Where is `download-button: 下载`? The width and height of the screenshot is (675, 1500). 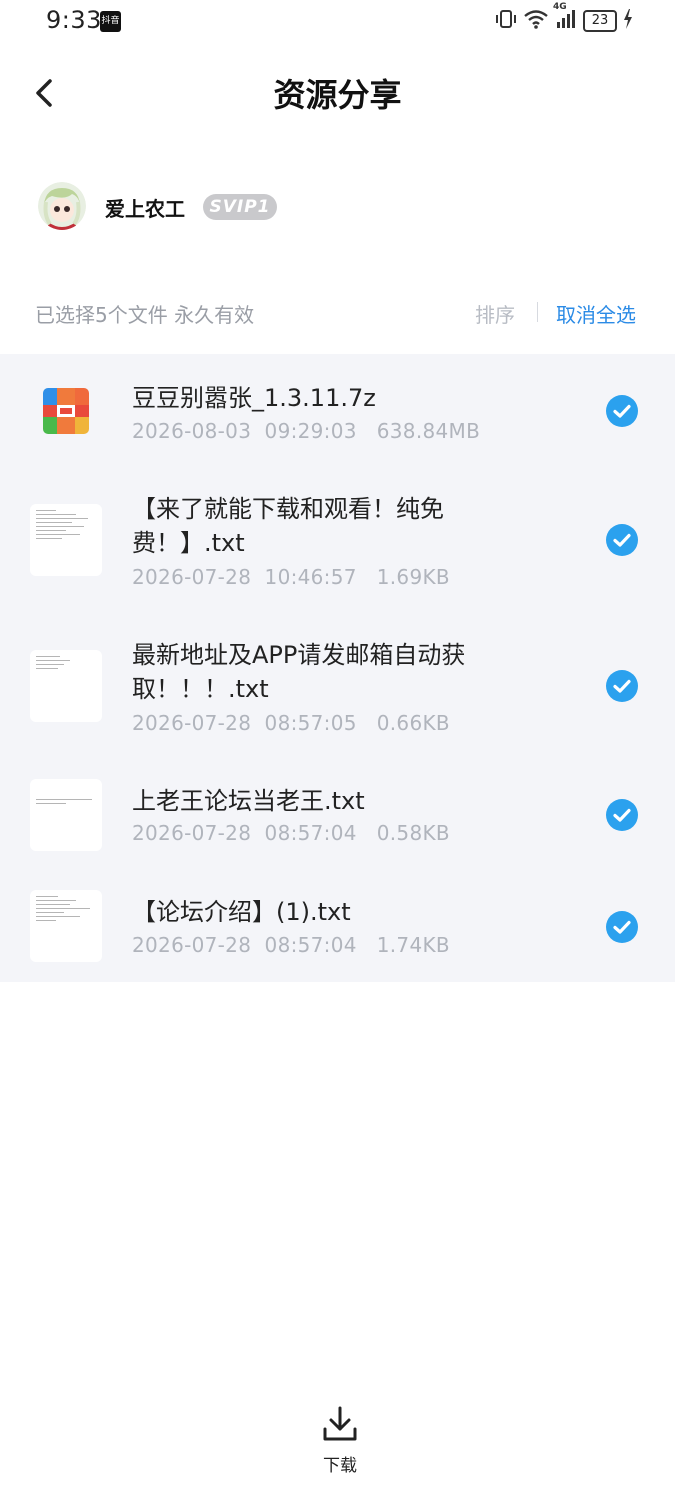 download-button: 下载 is located at coordinates (340, 1440).